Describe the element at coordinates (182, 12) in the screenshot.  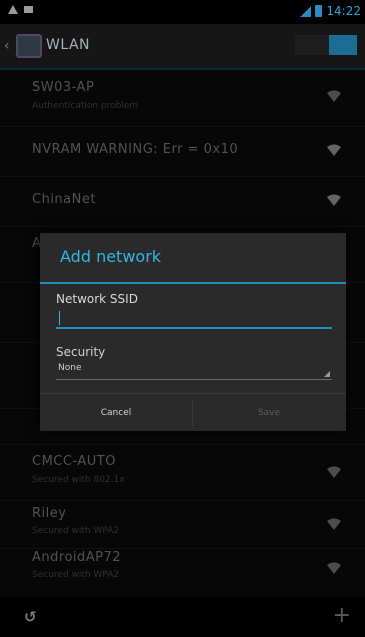
I see `status-bar: 14:22` at that location.